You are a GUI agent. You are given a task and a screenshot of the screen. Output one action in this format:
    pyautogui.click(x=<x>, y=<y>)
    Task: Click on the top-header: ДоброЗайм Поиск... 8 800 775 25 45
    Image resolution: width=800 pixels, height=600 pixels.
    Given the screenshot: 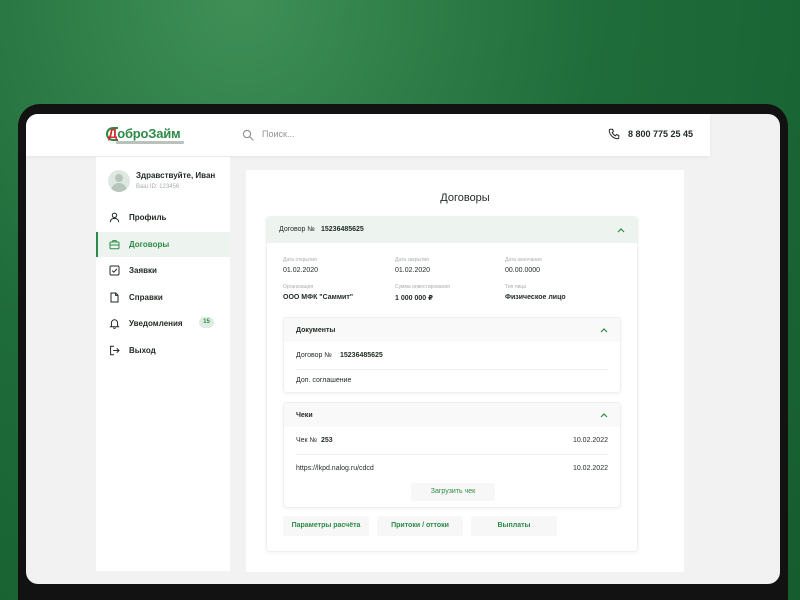 What is the action you would take?
    pyautogui.click(x=368, y=135)
    